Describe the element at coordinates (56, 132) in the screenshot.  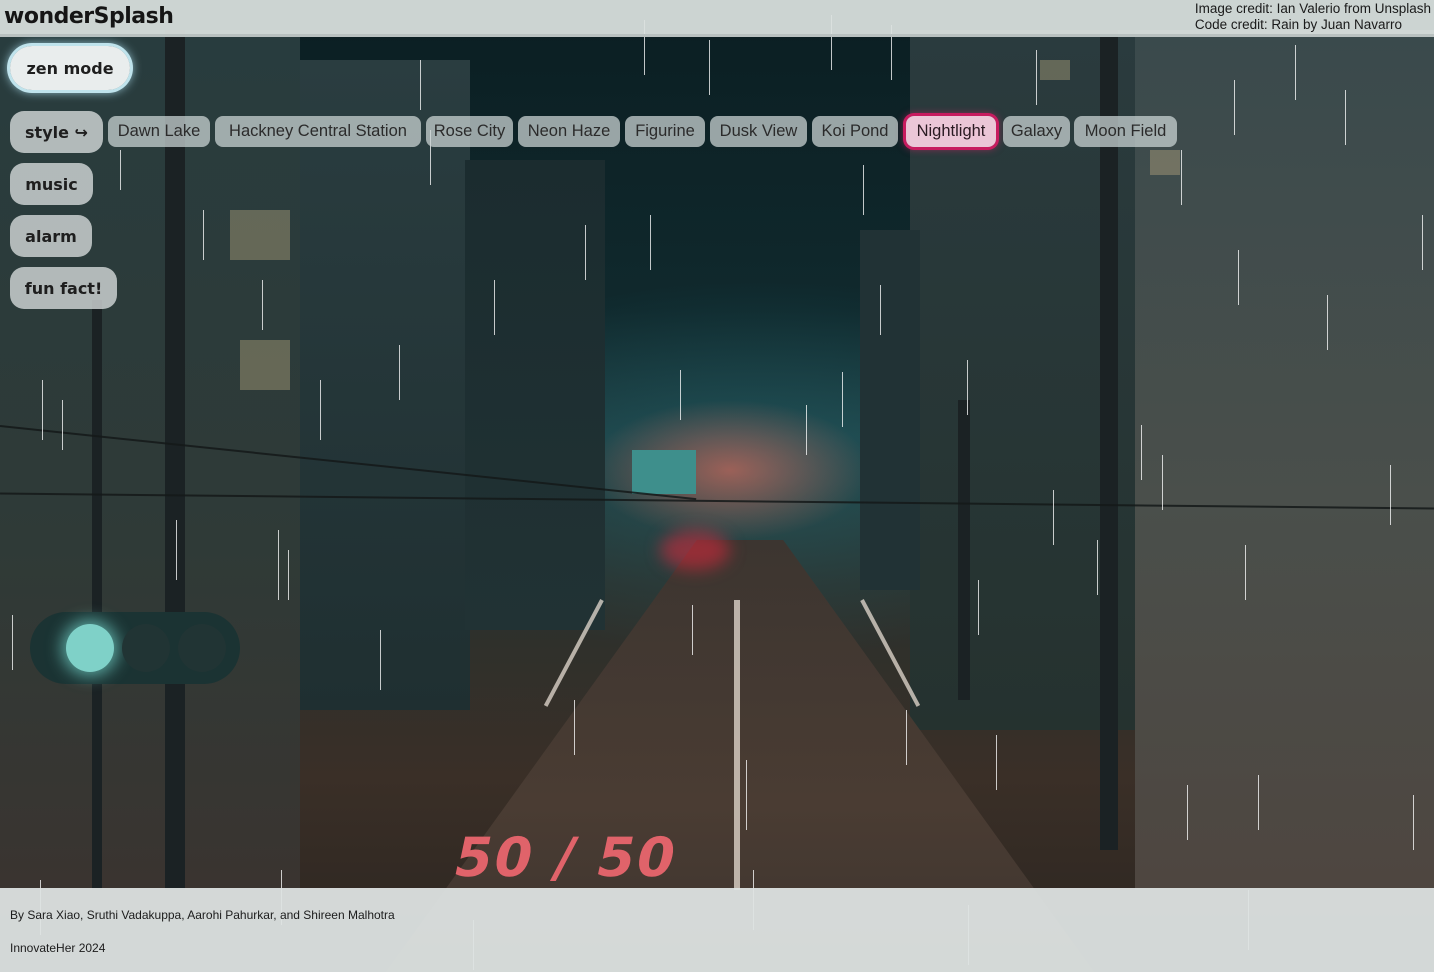
I see `style-button: style ↪` at that location.